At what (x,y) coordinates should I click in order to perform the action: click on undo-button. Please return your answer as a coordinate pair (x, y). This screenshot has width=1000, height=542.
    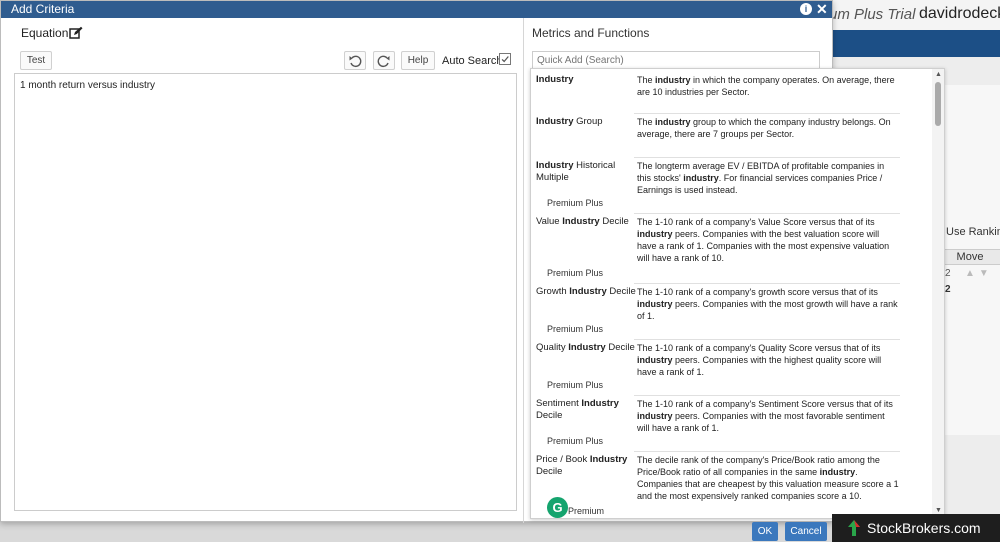
    Looking at the image, I should click on (355, 60).